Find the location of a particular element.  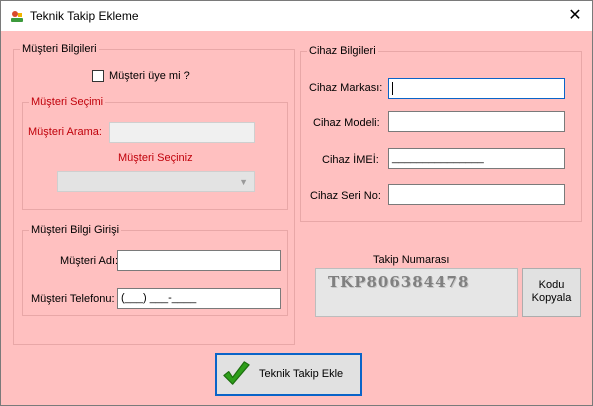

customer-search-label: Müşteri Arama: is located at coordinates (65, 132).